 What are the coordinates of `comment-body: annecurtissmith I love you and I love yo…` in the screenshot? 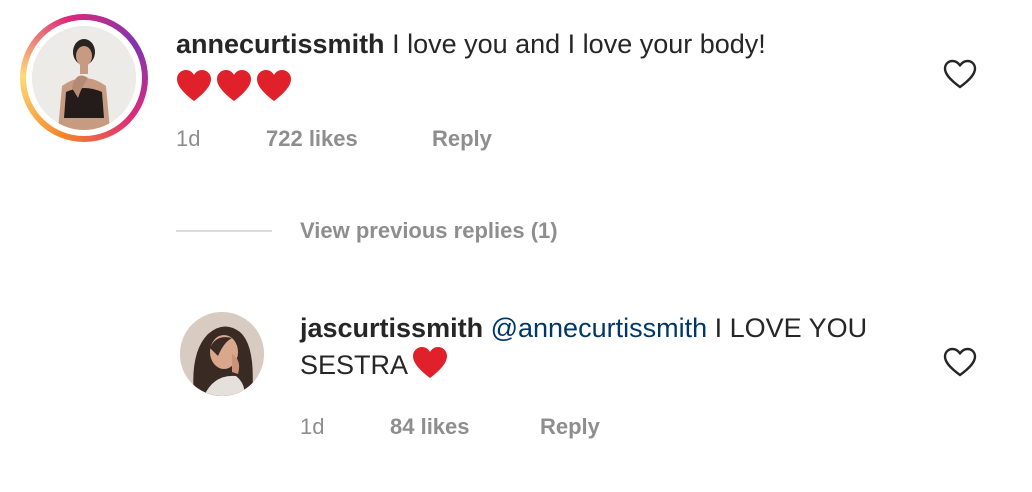 It's located at (556, 66).